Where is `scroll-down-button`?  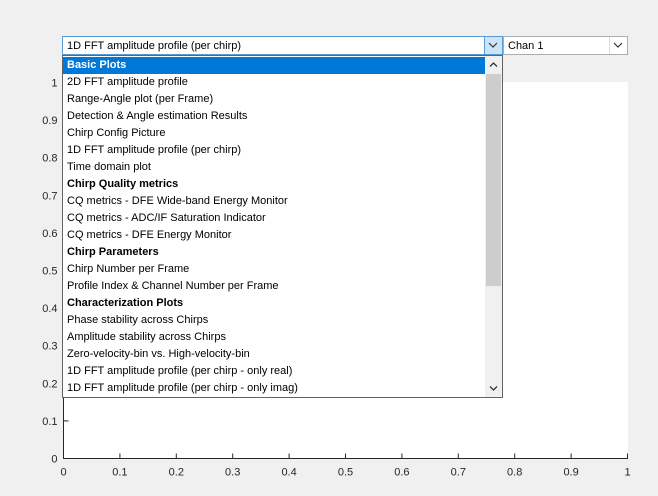 scroll-down-button is located at coordinates (493, 388).